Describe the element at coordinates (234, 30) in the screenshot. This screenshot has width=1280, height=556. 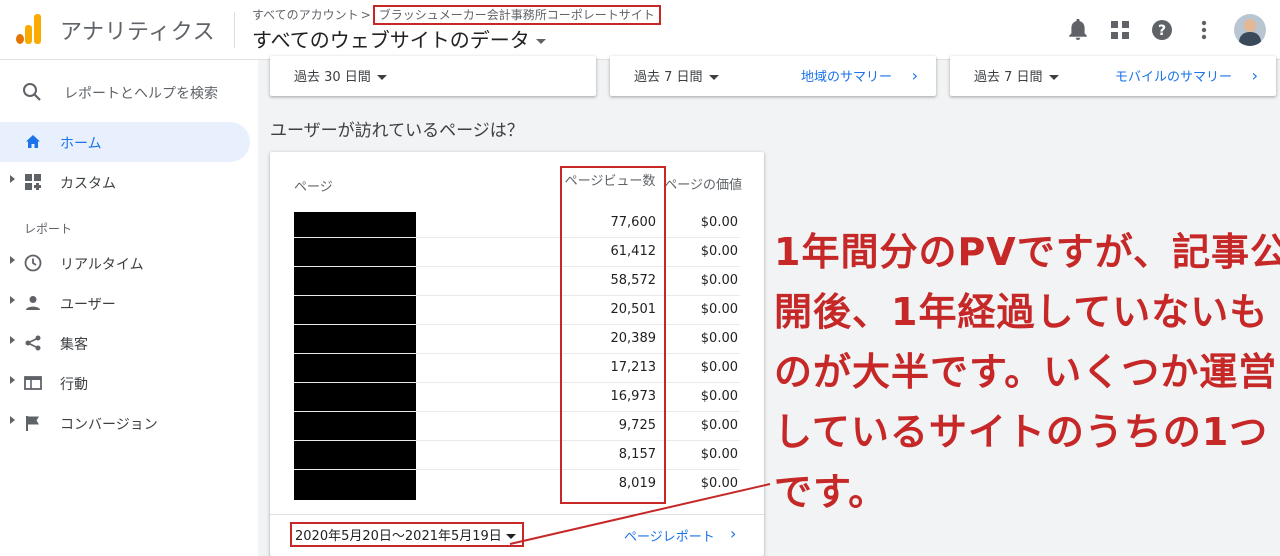
I see `header-divider` at that location.